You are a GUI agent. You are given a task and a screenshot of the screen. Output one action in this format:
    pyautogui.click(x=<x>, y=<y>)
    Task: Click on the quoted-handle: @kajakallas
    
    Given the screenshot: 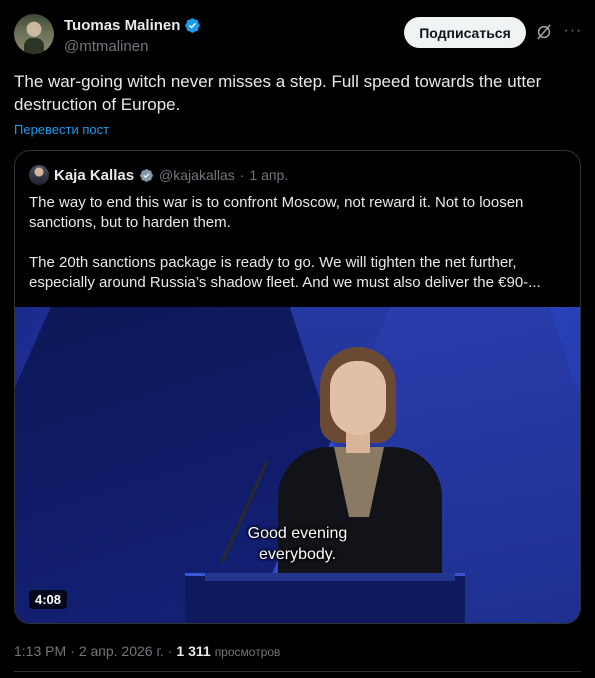 What is the action you would take?
    pyautogui.click(x=197, y=175)
    